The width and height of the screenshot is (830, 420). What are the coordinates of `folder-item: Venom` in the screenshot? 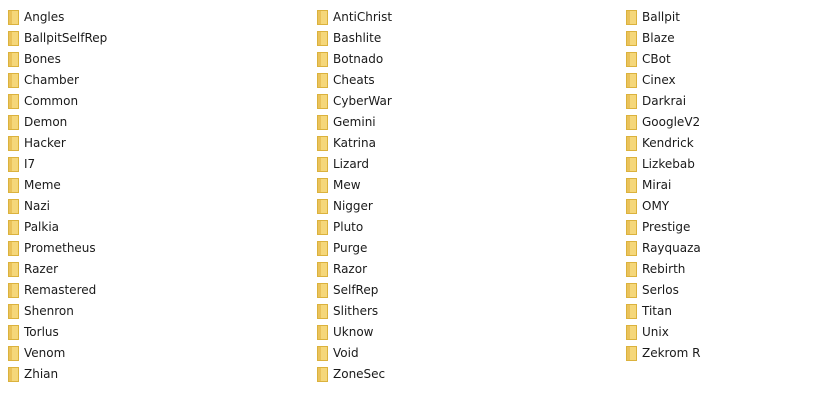 It's located at (57, 353).